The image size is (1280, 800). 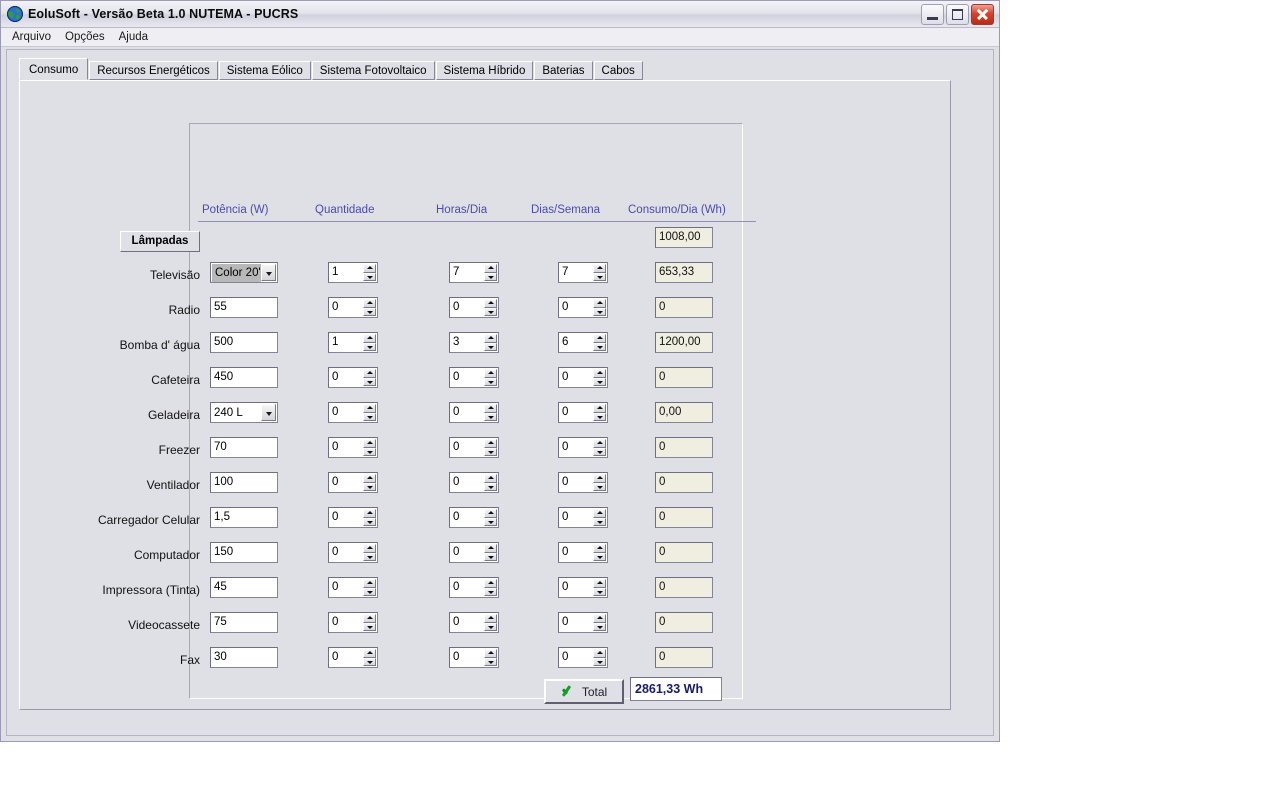 What do you see at coordinates (85, 37) in the screenshot?
I see `menu-item-opcoes: Opções` at bounding box center [85, 37].